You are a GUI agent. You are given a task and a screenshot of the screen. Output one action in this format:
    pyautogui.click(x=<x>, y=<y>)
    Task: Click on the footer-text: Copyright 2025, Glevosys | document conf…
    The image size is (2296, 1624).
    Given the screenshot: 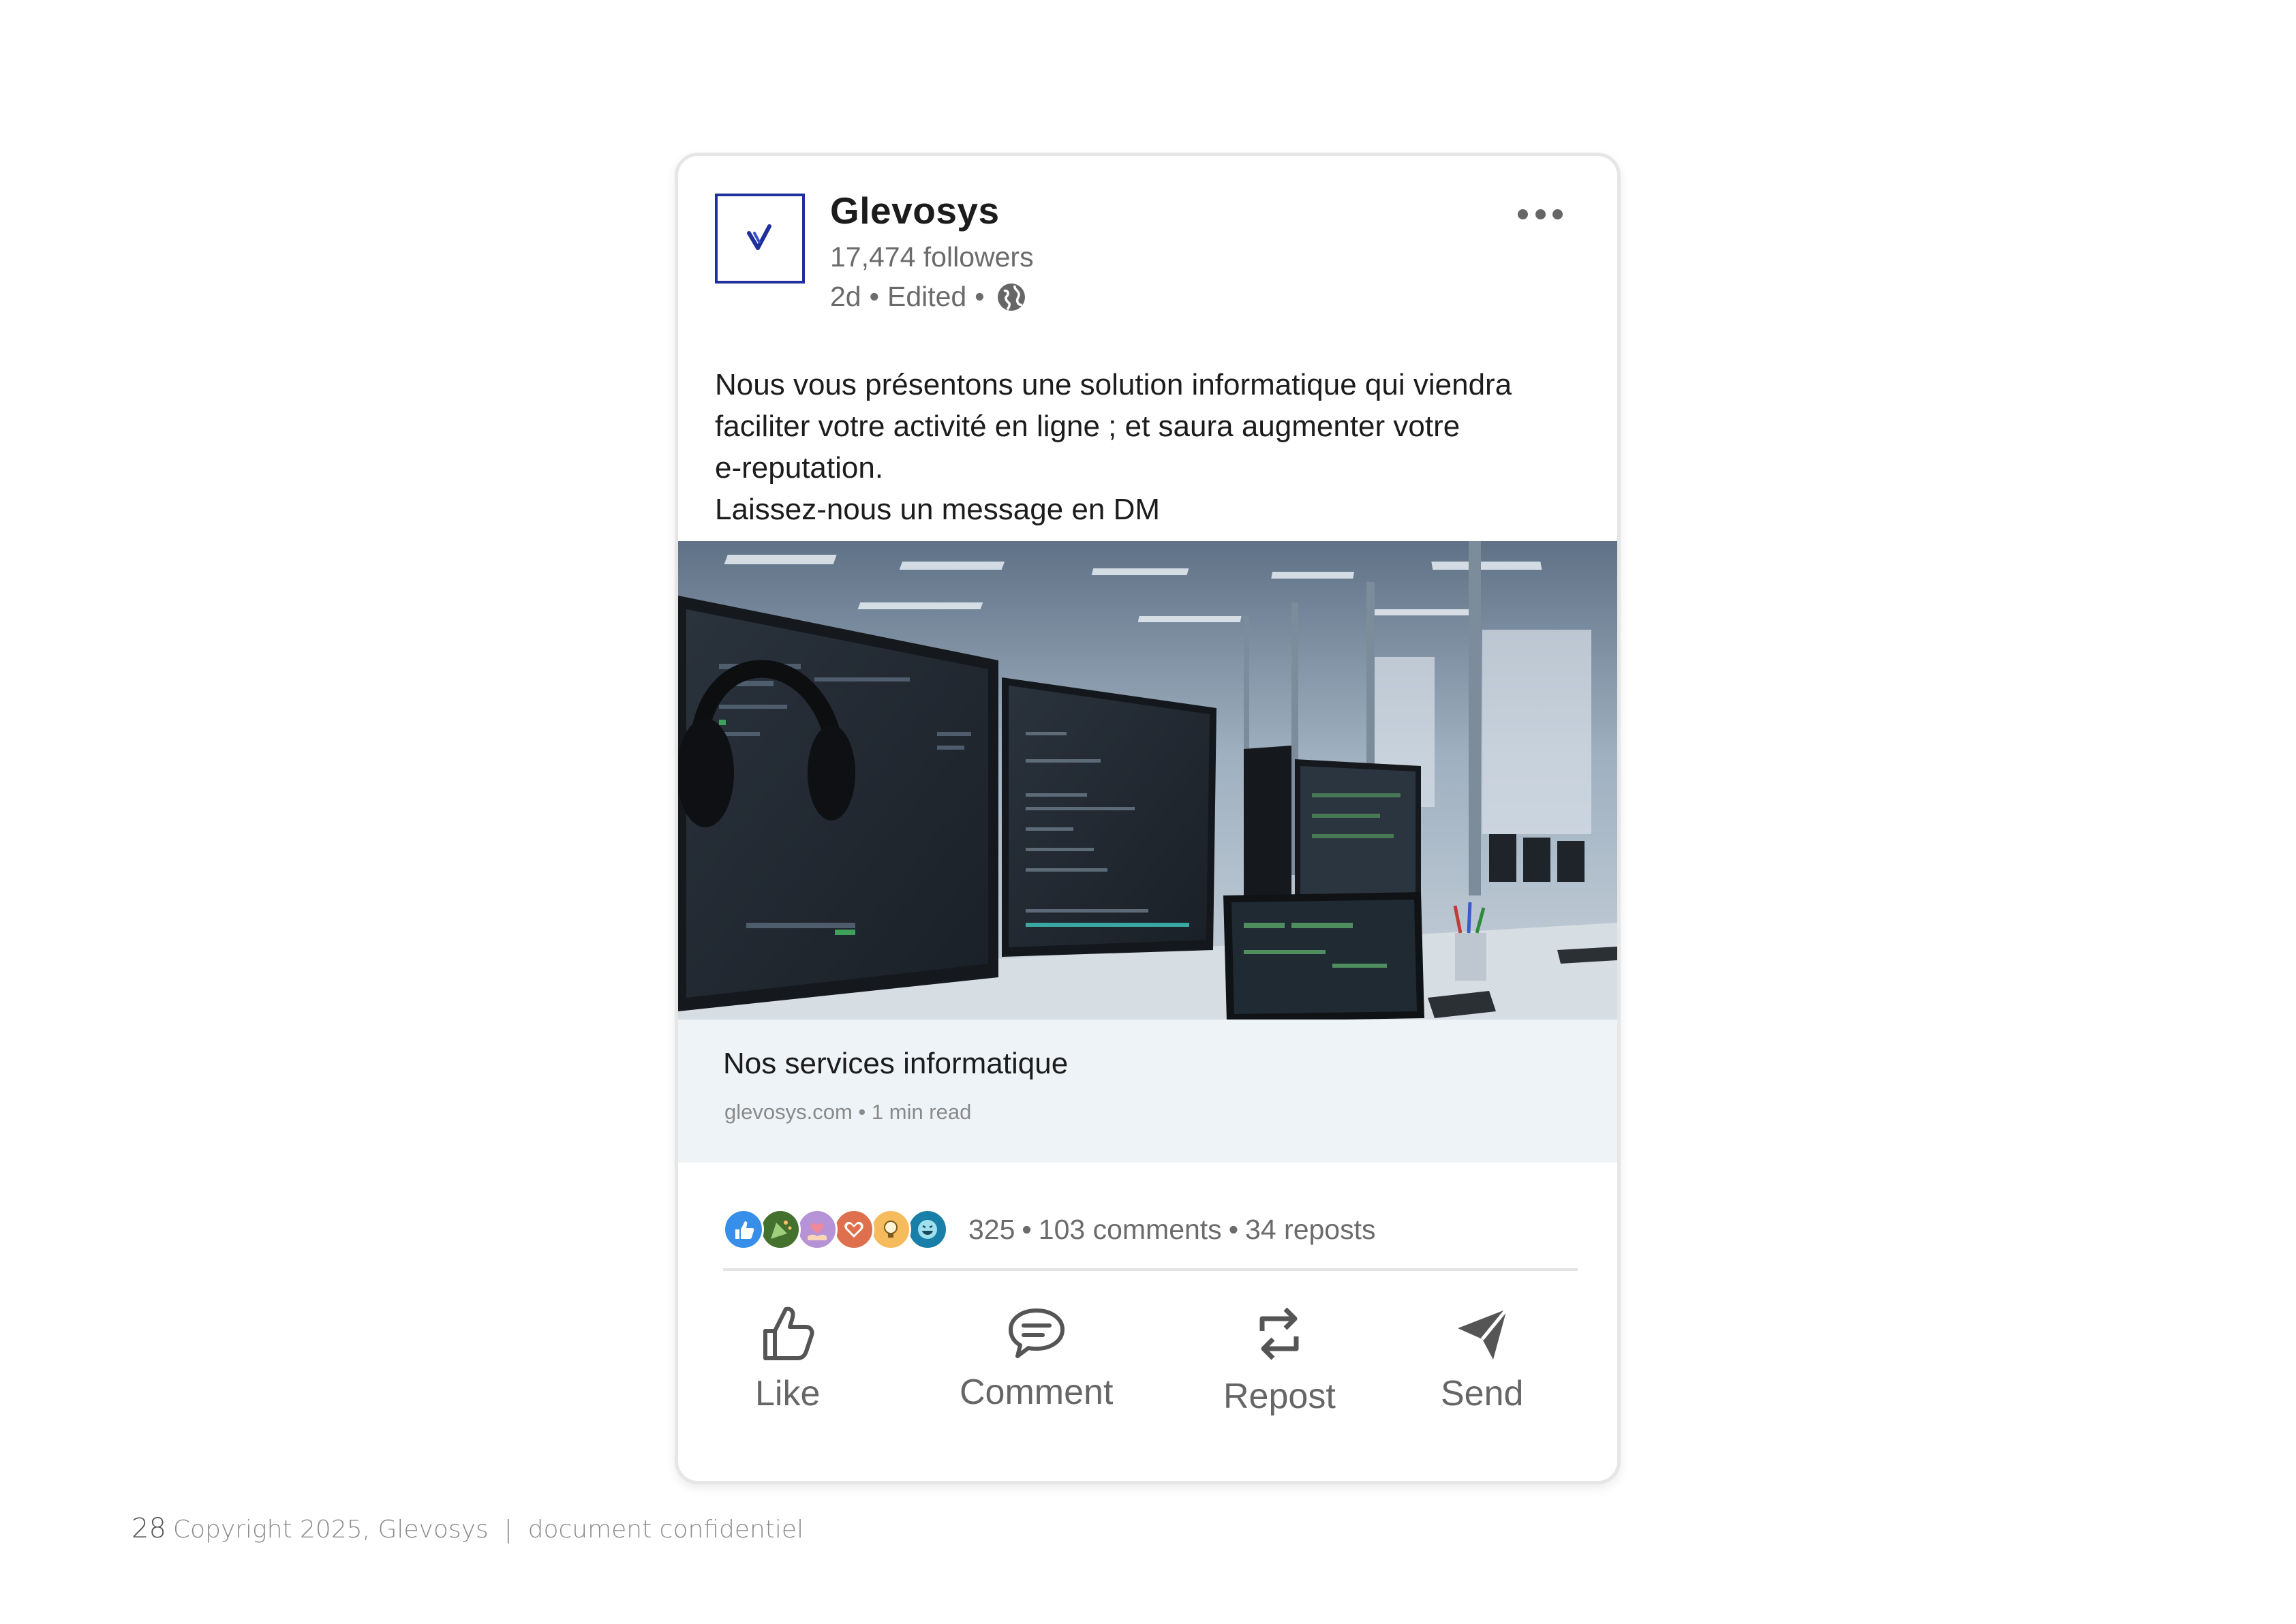 What is the action you would take?
    pyautogui.click(x=488, y=1530)
    